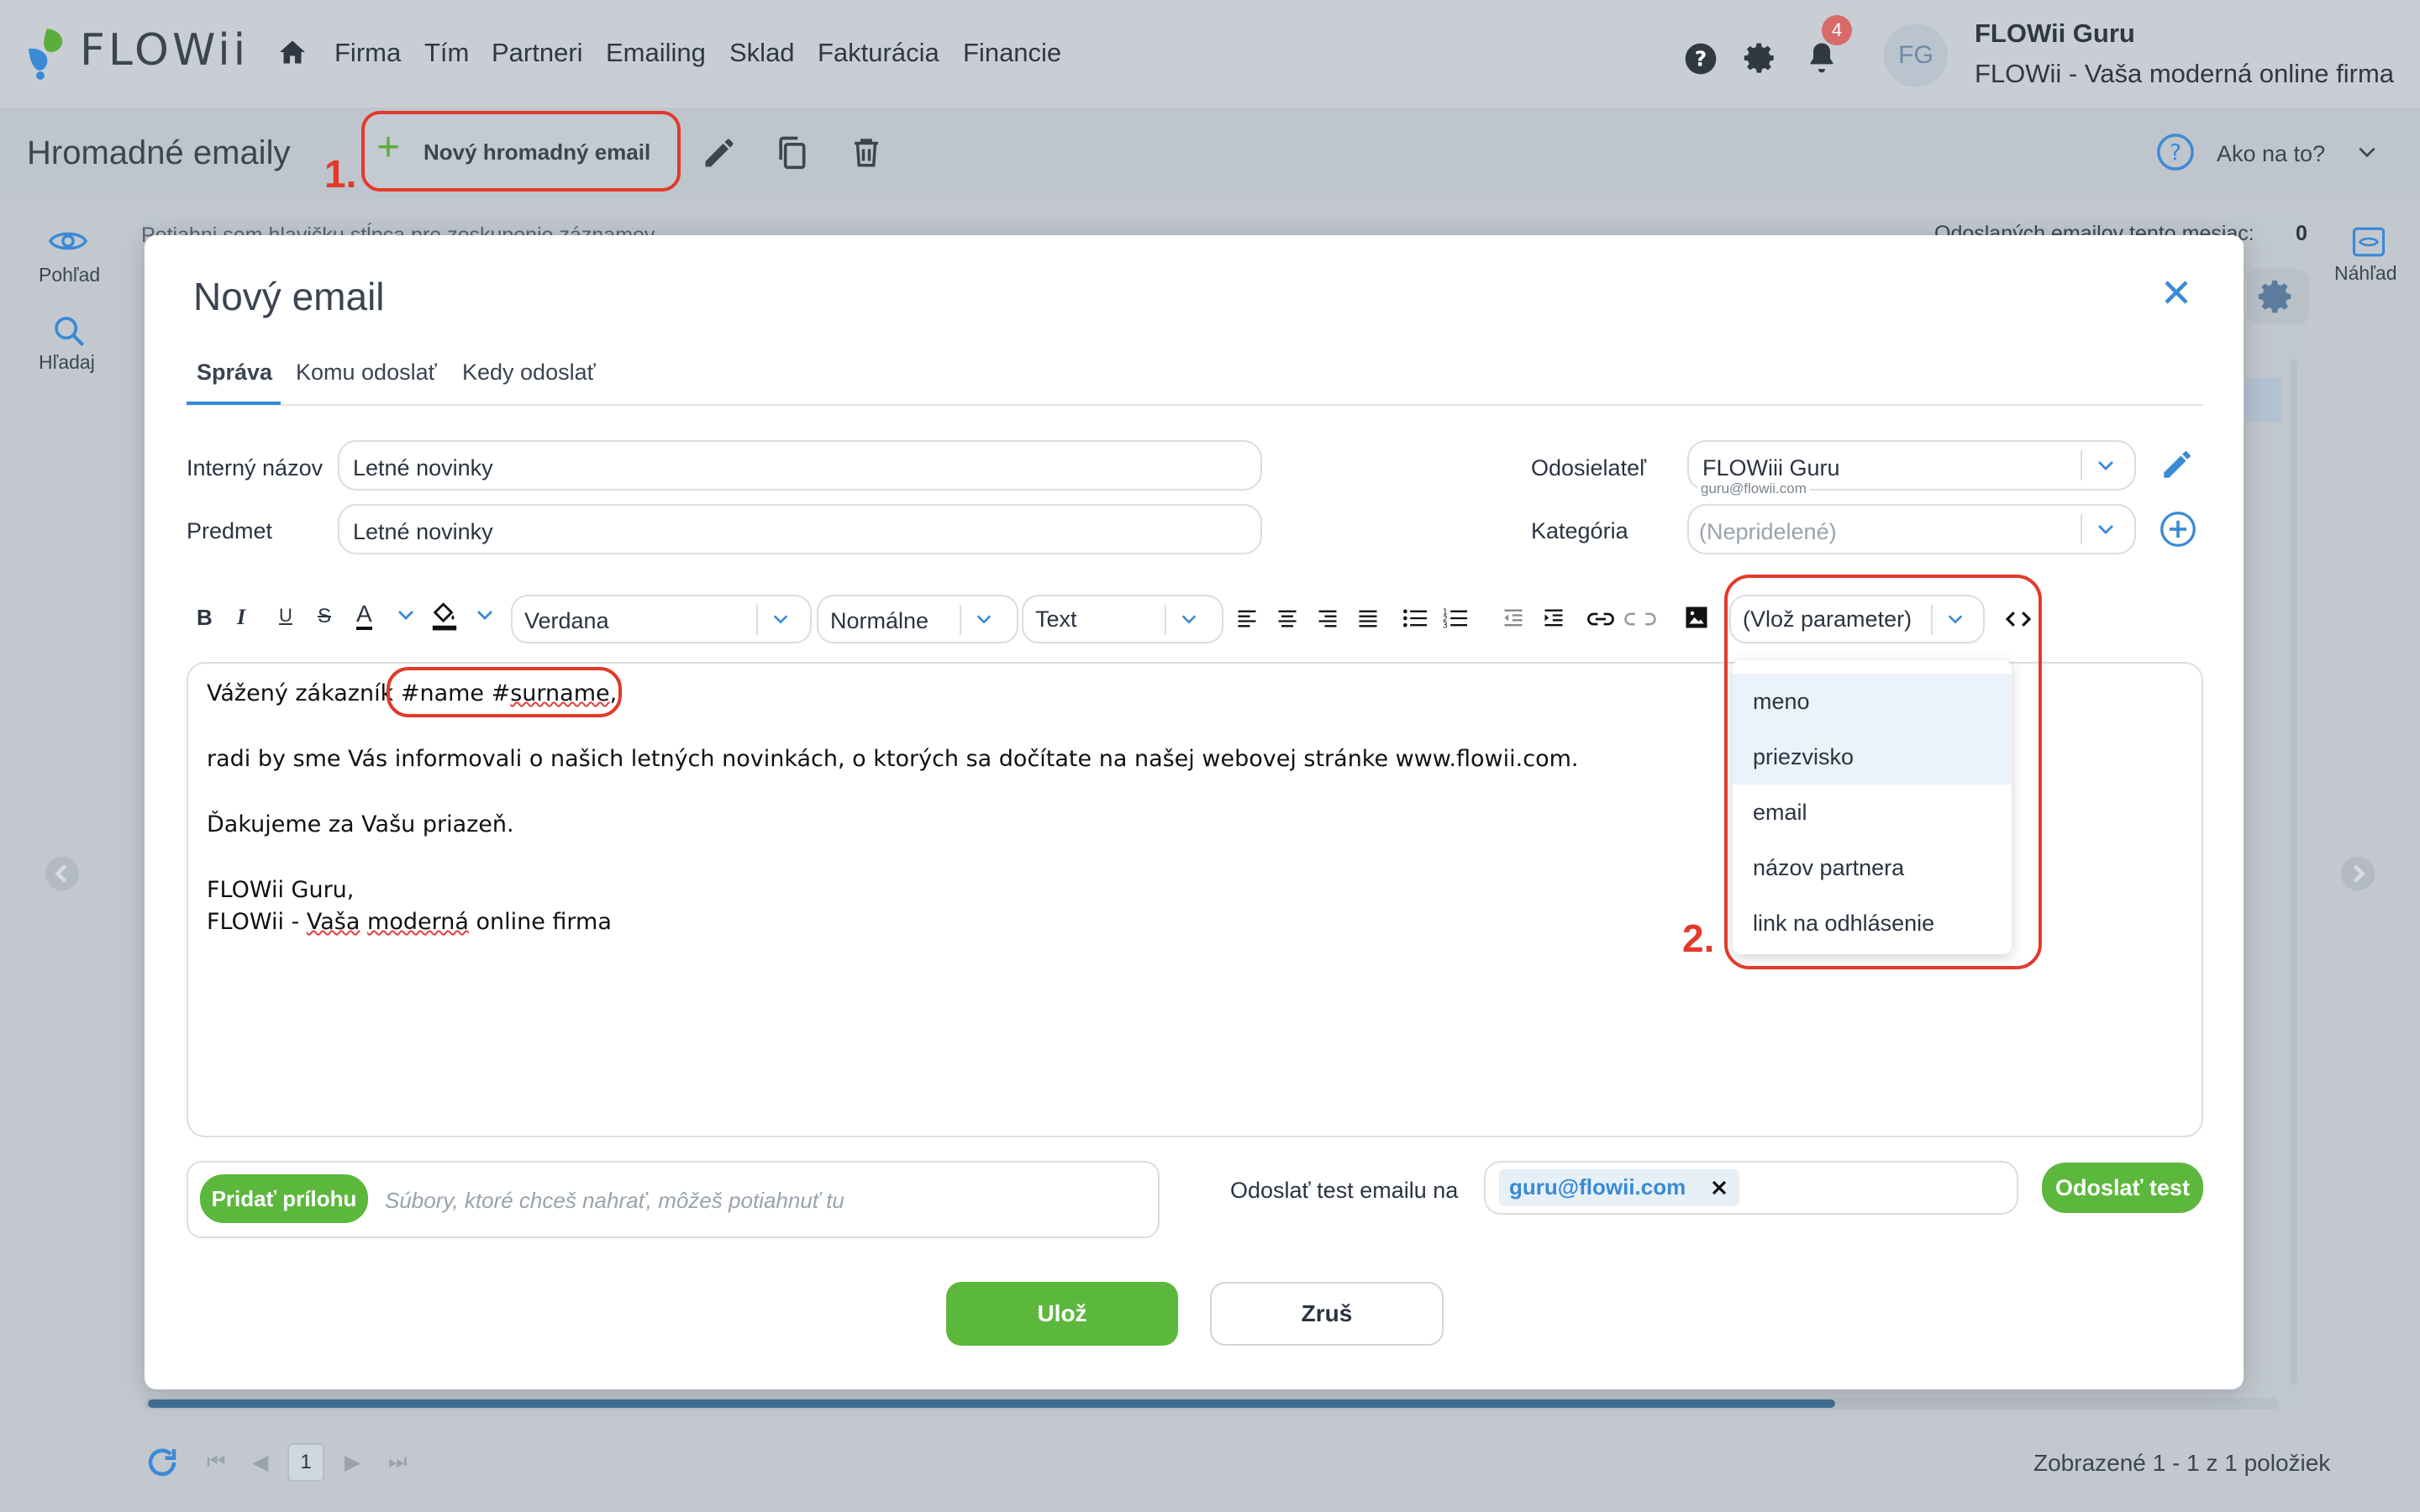 This screenshot has width=2420, height=1512. I want to click on insert-image-icon, so click(1696, 617).